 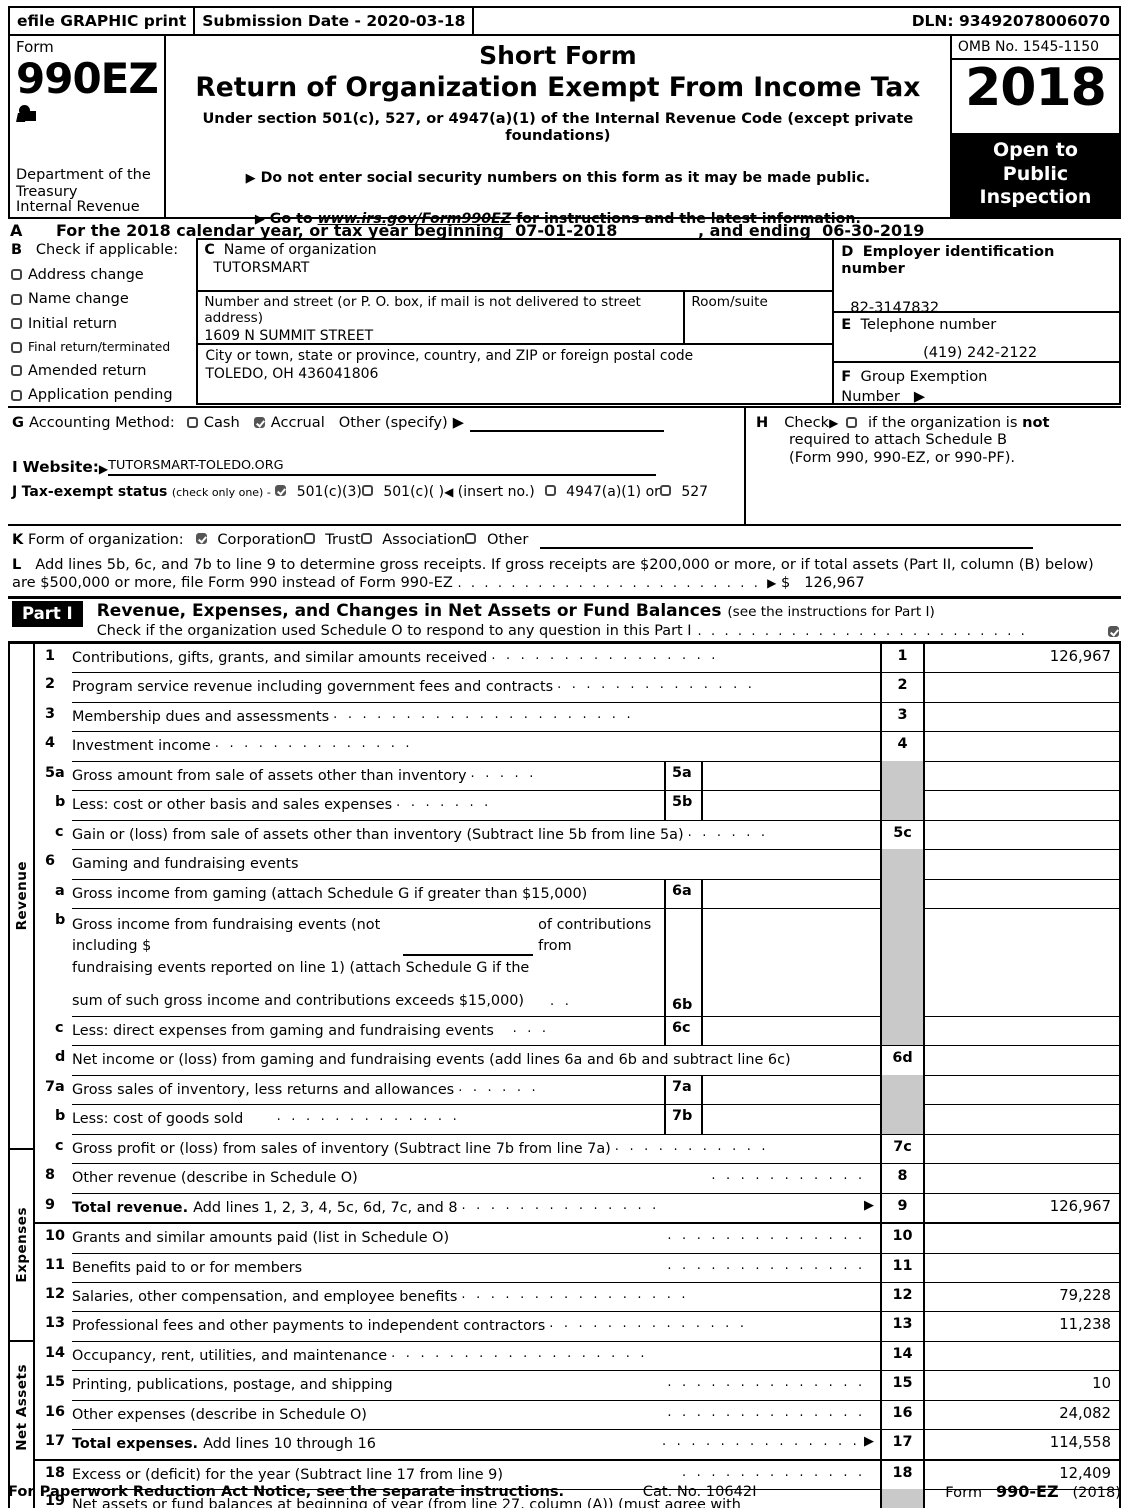 What do you see at coordinates (1027, 1491) in the screenshot?
I see `footer-form-name: 990-EZ` at bounding box center [1027, 1491].